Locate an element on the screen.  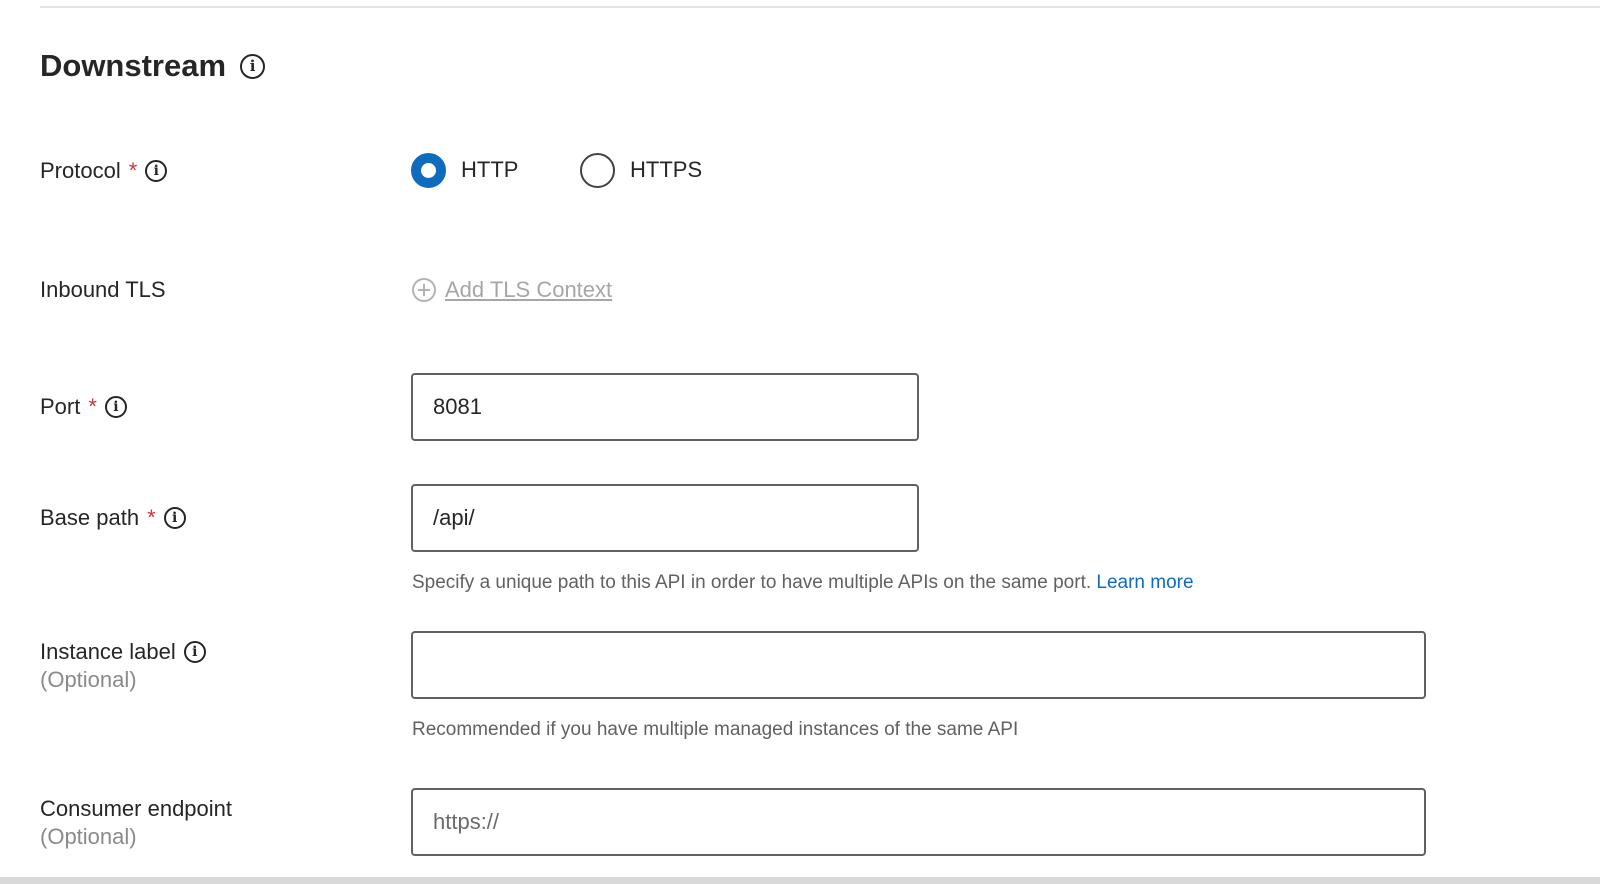
radio-label-https: HTTPS is located at coordinates (666, 169).